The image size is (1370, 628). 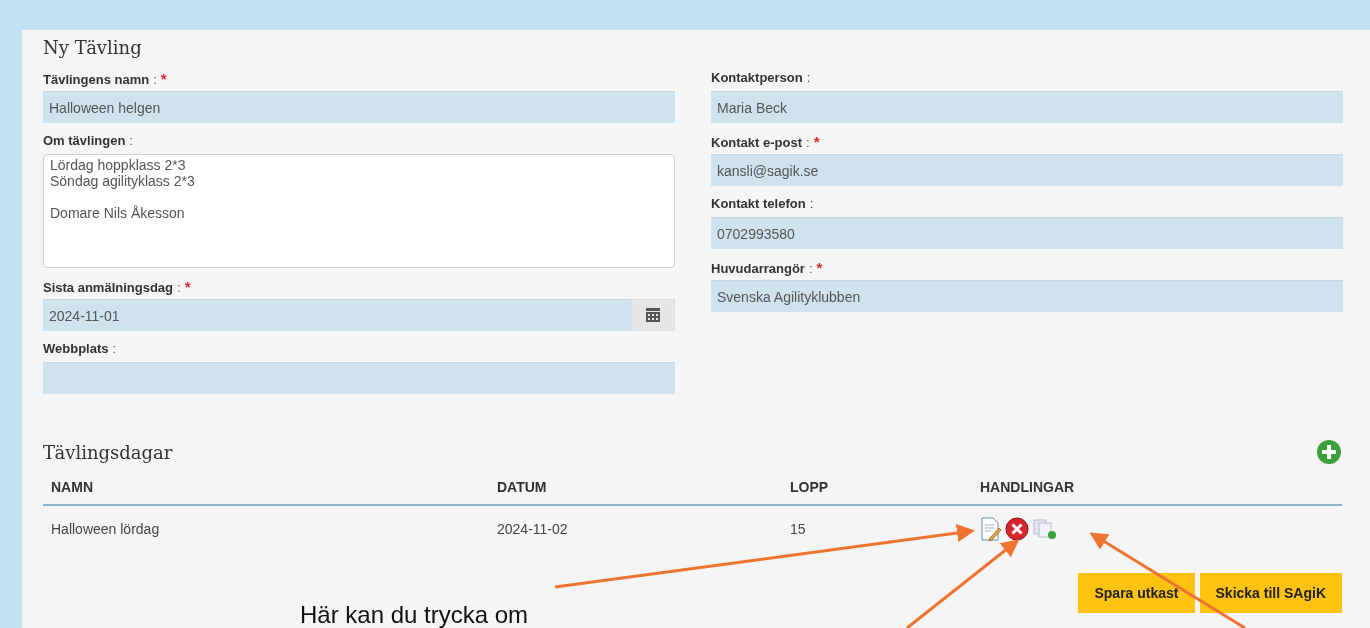 What do you see at coordinates (84, 140) in the screenshot?
I see `field-label: Om tävlingen` at bounding box center [84, 140].